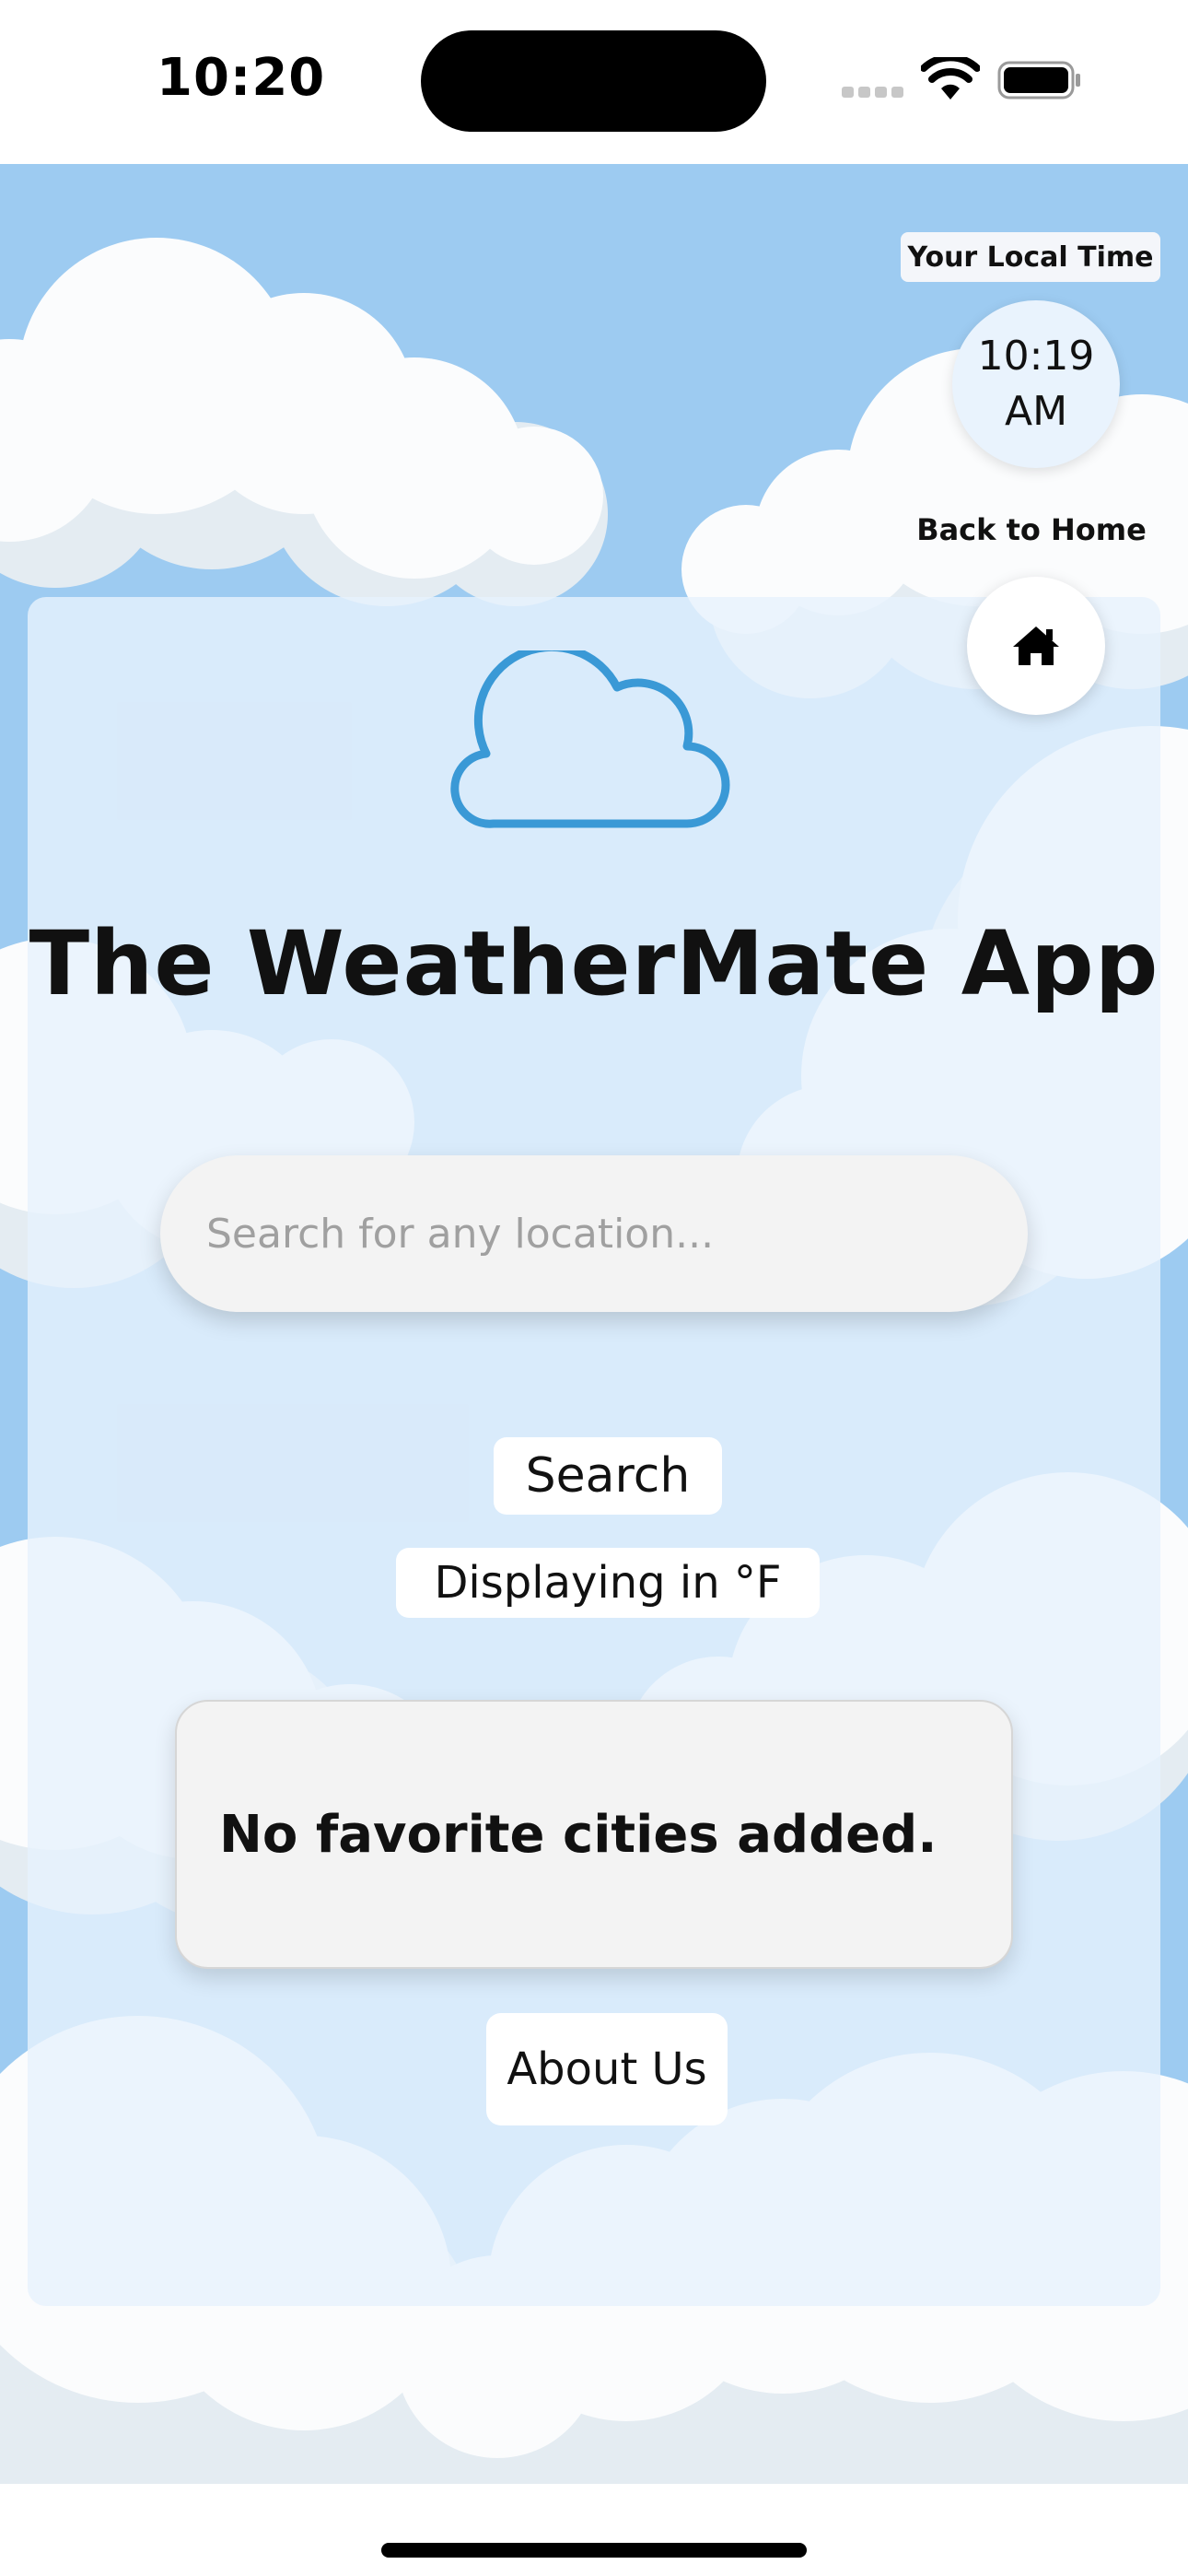 The image size is (1188, 2576). I want to click on page-title: The WeatherMate App, so click(594, 964).